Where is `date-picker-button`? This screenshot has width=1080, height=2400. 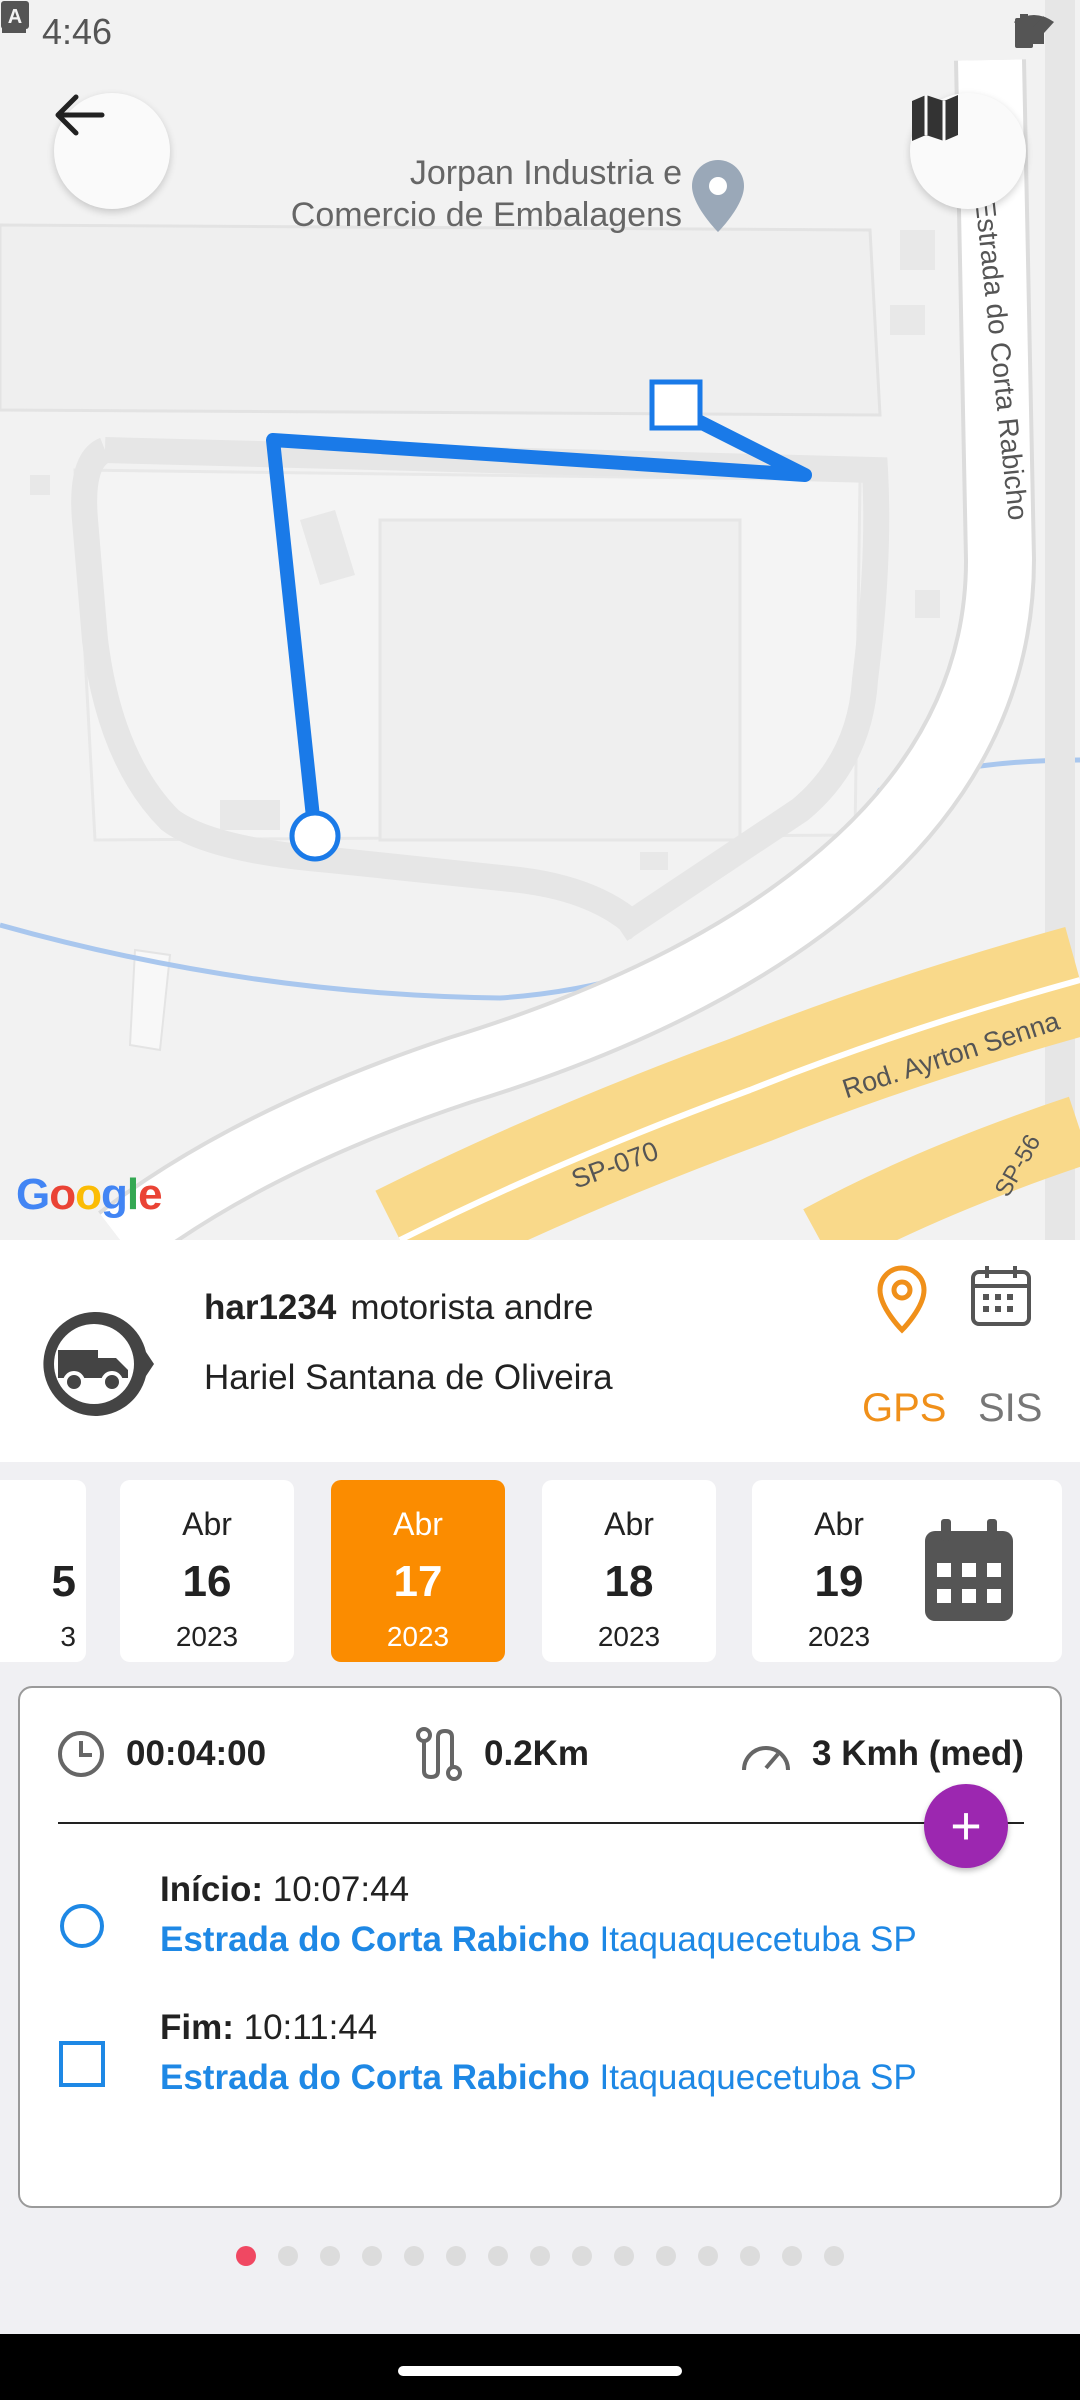
date-picker-button is located at coordinates (969, 1571).